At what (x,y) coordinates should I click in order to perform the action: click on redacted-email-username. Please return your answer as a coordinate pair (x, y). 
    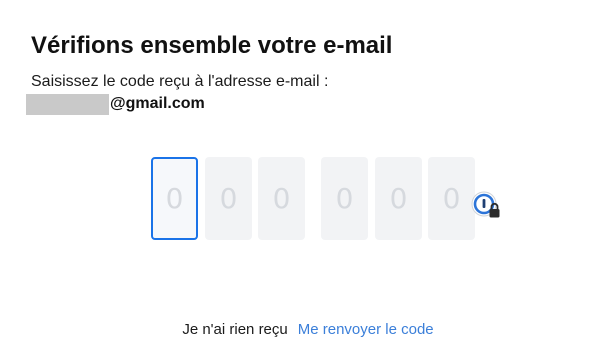
    Looking at the image, I should click on (67, 104).